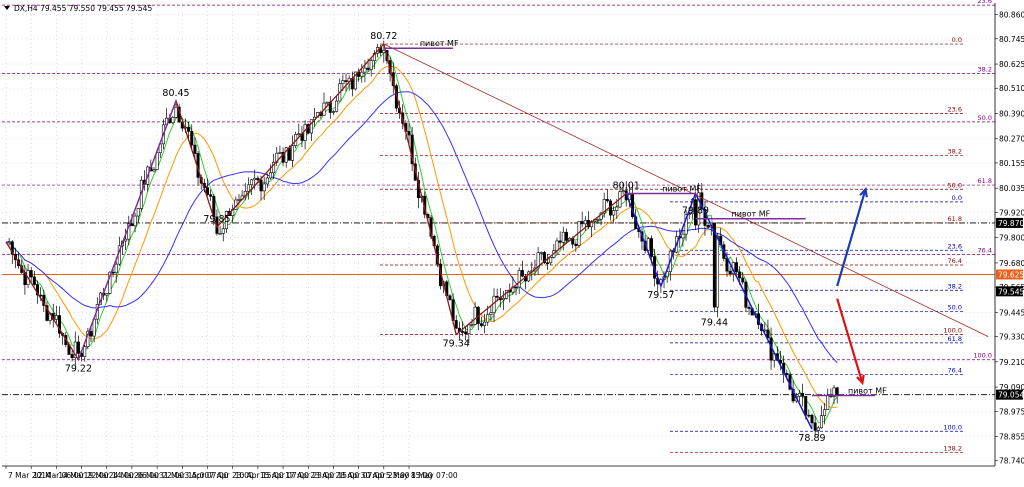 Image resolution: width=1024 pixels, height=487 pixels. I want to click on price-tick-label: 80.745, so click(1011, 39).